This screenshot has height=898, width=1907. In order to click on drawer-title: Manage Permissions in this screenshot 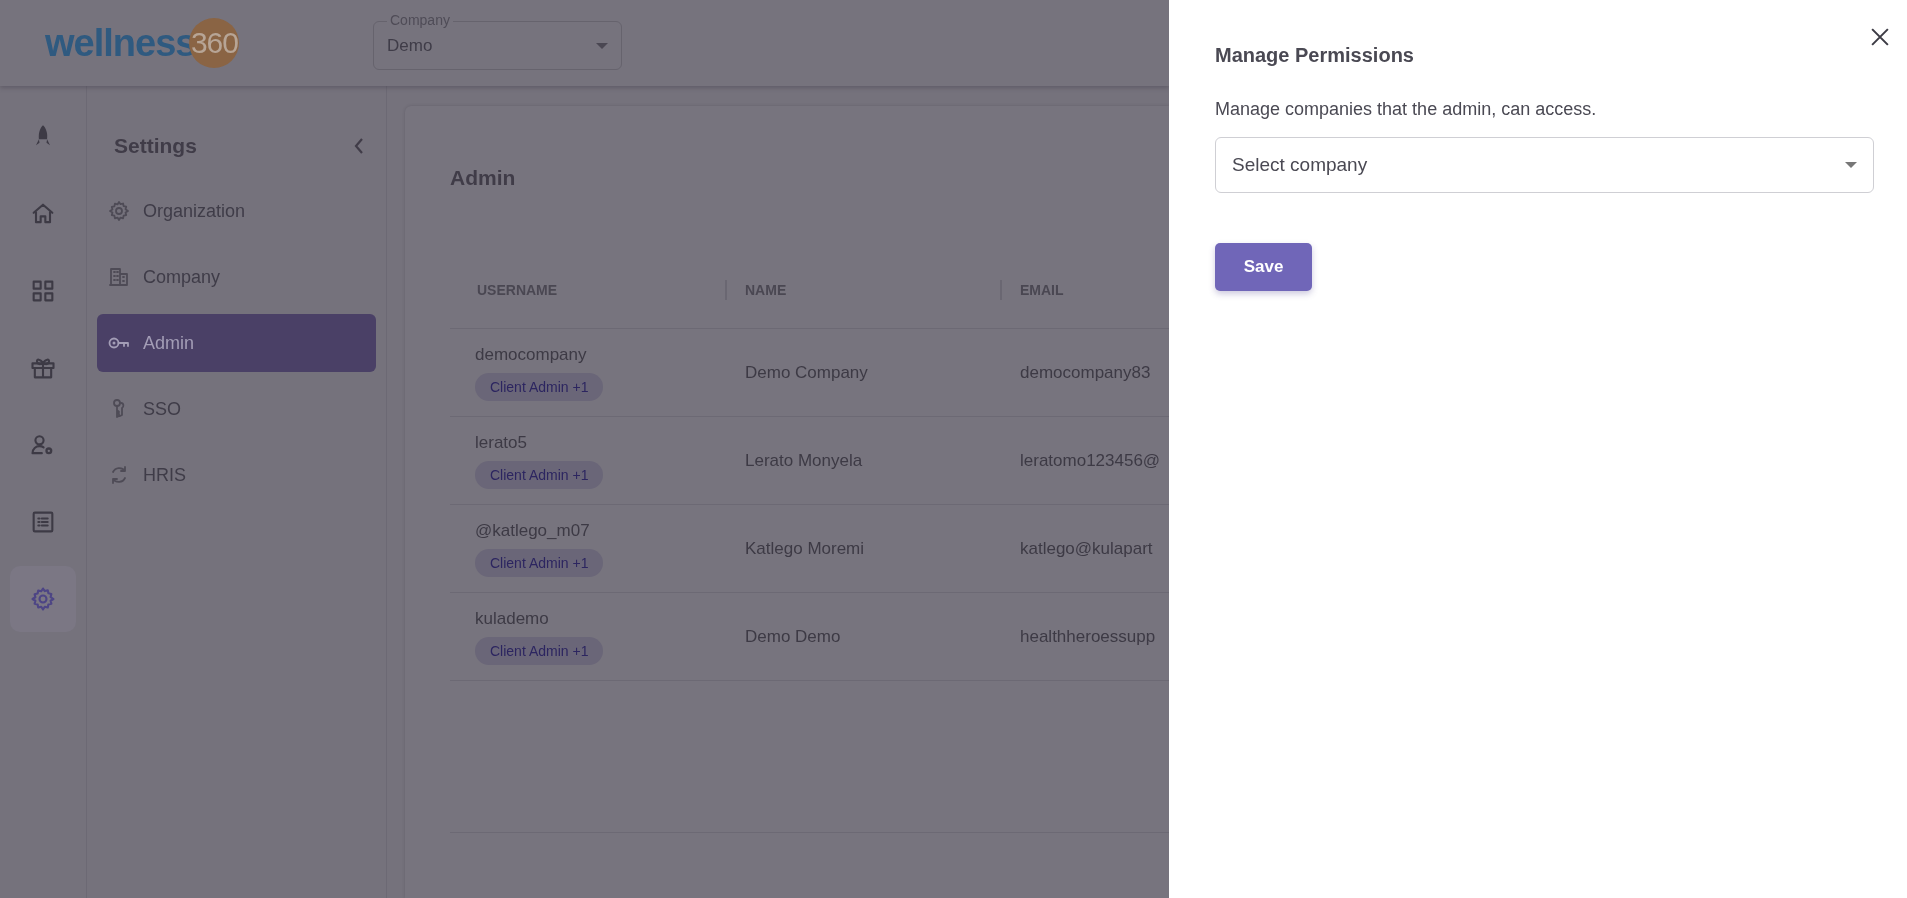, I will do `click(1315, 55)`.